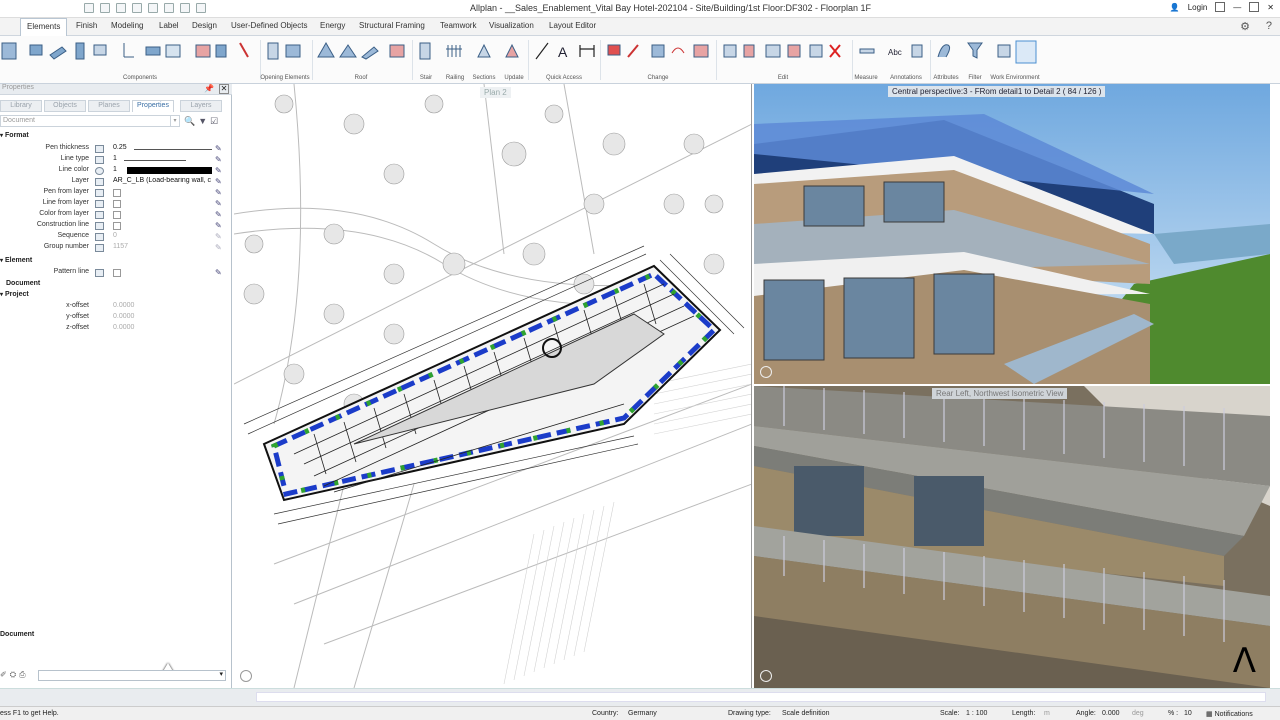 This screenshot has width=1280, height=720. I want to click on maximize-button, so click(1254, 7).